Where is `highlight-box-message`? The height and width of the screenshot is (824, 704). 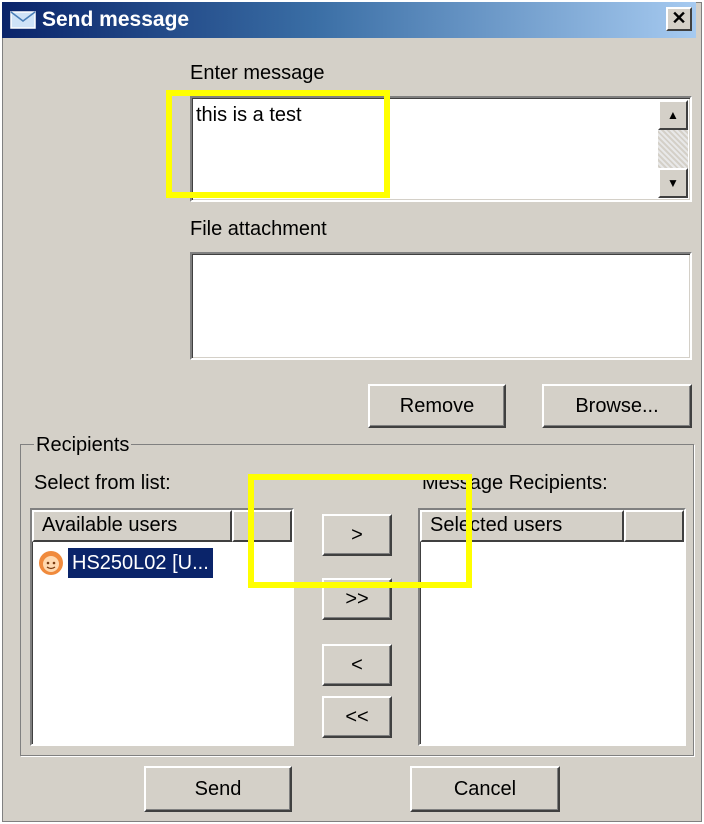
highlight-box-message is located at coordinates (278, 144).